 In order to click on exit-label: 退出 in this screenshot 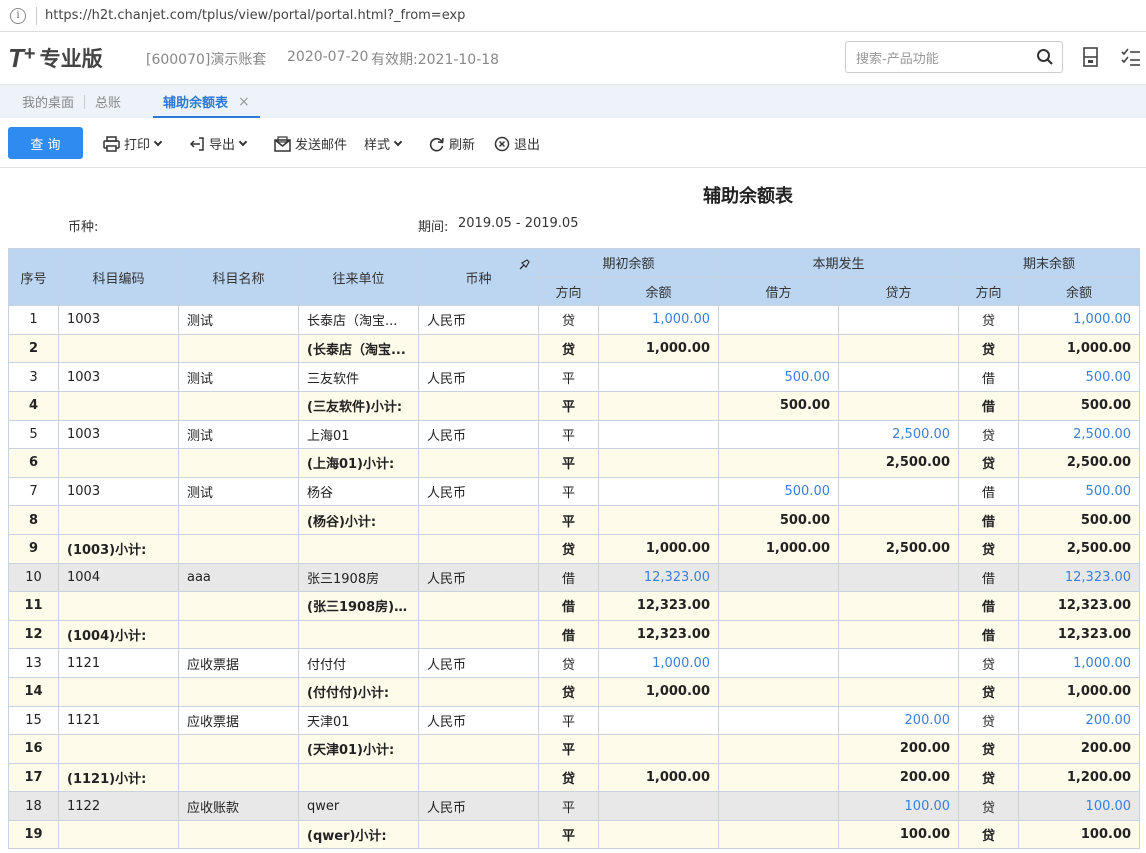, I will do `click(527, 145)`.